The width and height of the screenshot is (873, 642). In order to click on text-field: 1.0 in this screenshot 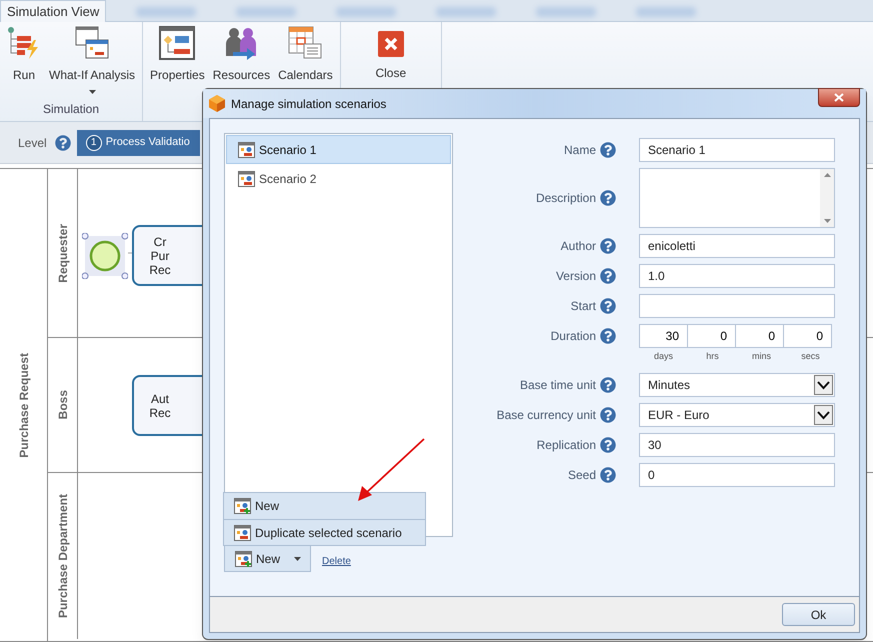, I will do `click(737, 276)`.